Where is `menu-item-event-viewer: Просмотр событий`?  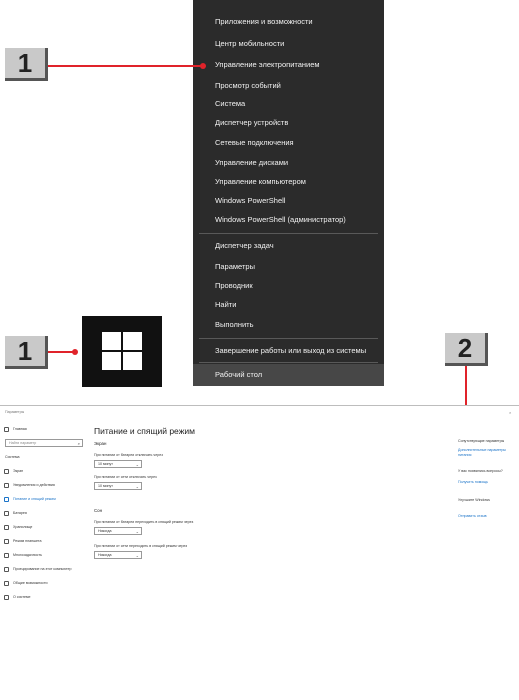 menu-item-event-viewer: Просмотр событий is located at coordinates (288, 86).